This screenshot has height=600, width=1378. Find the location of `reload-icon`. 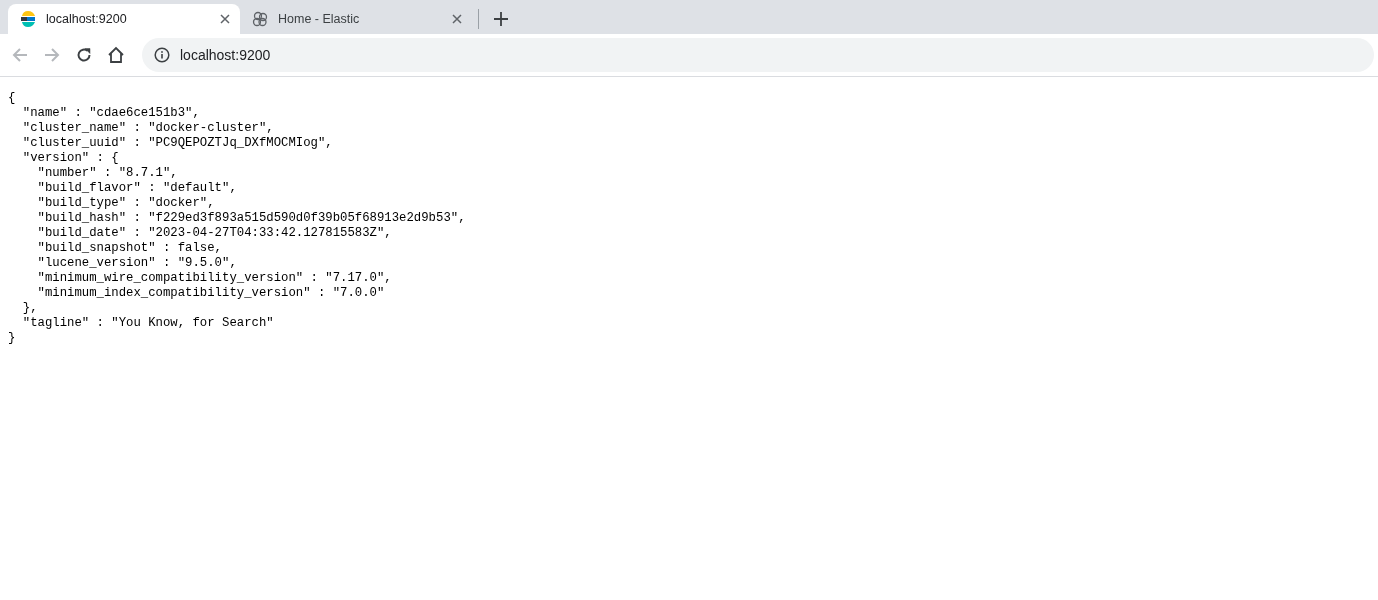

reload-icon is located at coordinates (84, 55).